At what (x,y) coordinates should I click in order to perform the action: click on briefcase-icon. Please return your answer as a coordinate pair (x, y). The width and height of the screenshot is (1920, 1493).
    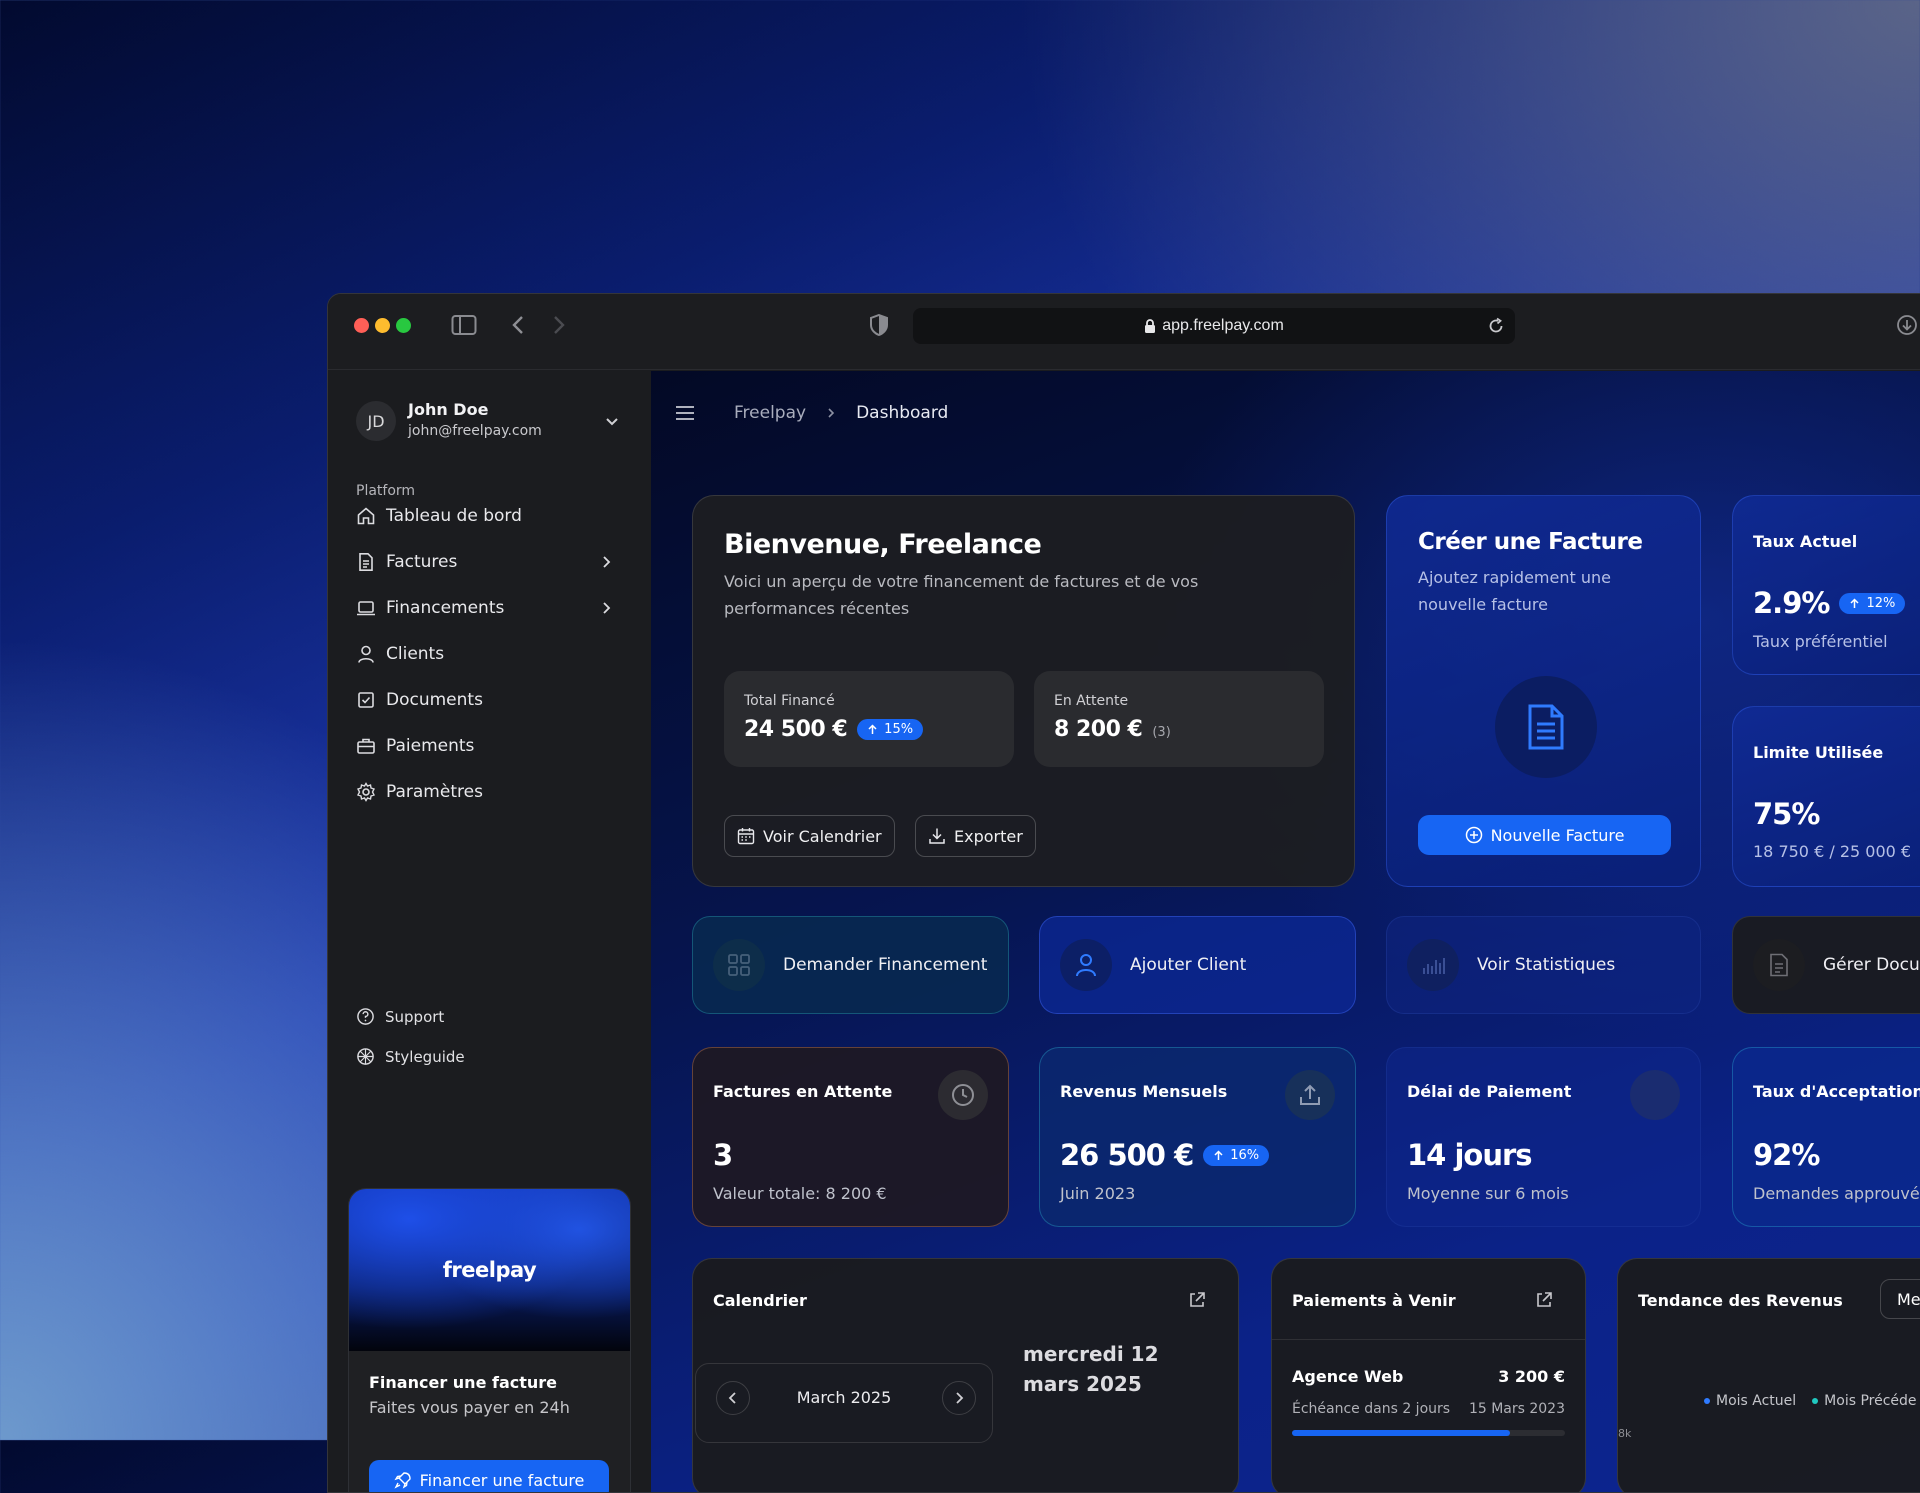
    Looking at the image, I should click on (366, 746).